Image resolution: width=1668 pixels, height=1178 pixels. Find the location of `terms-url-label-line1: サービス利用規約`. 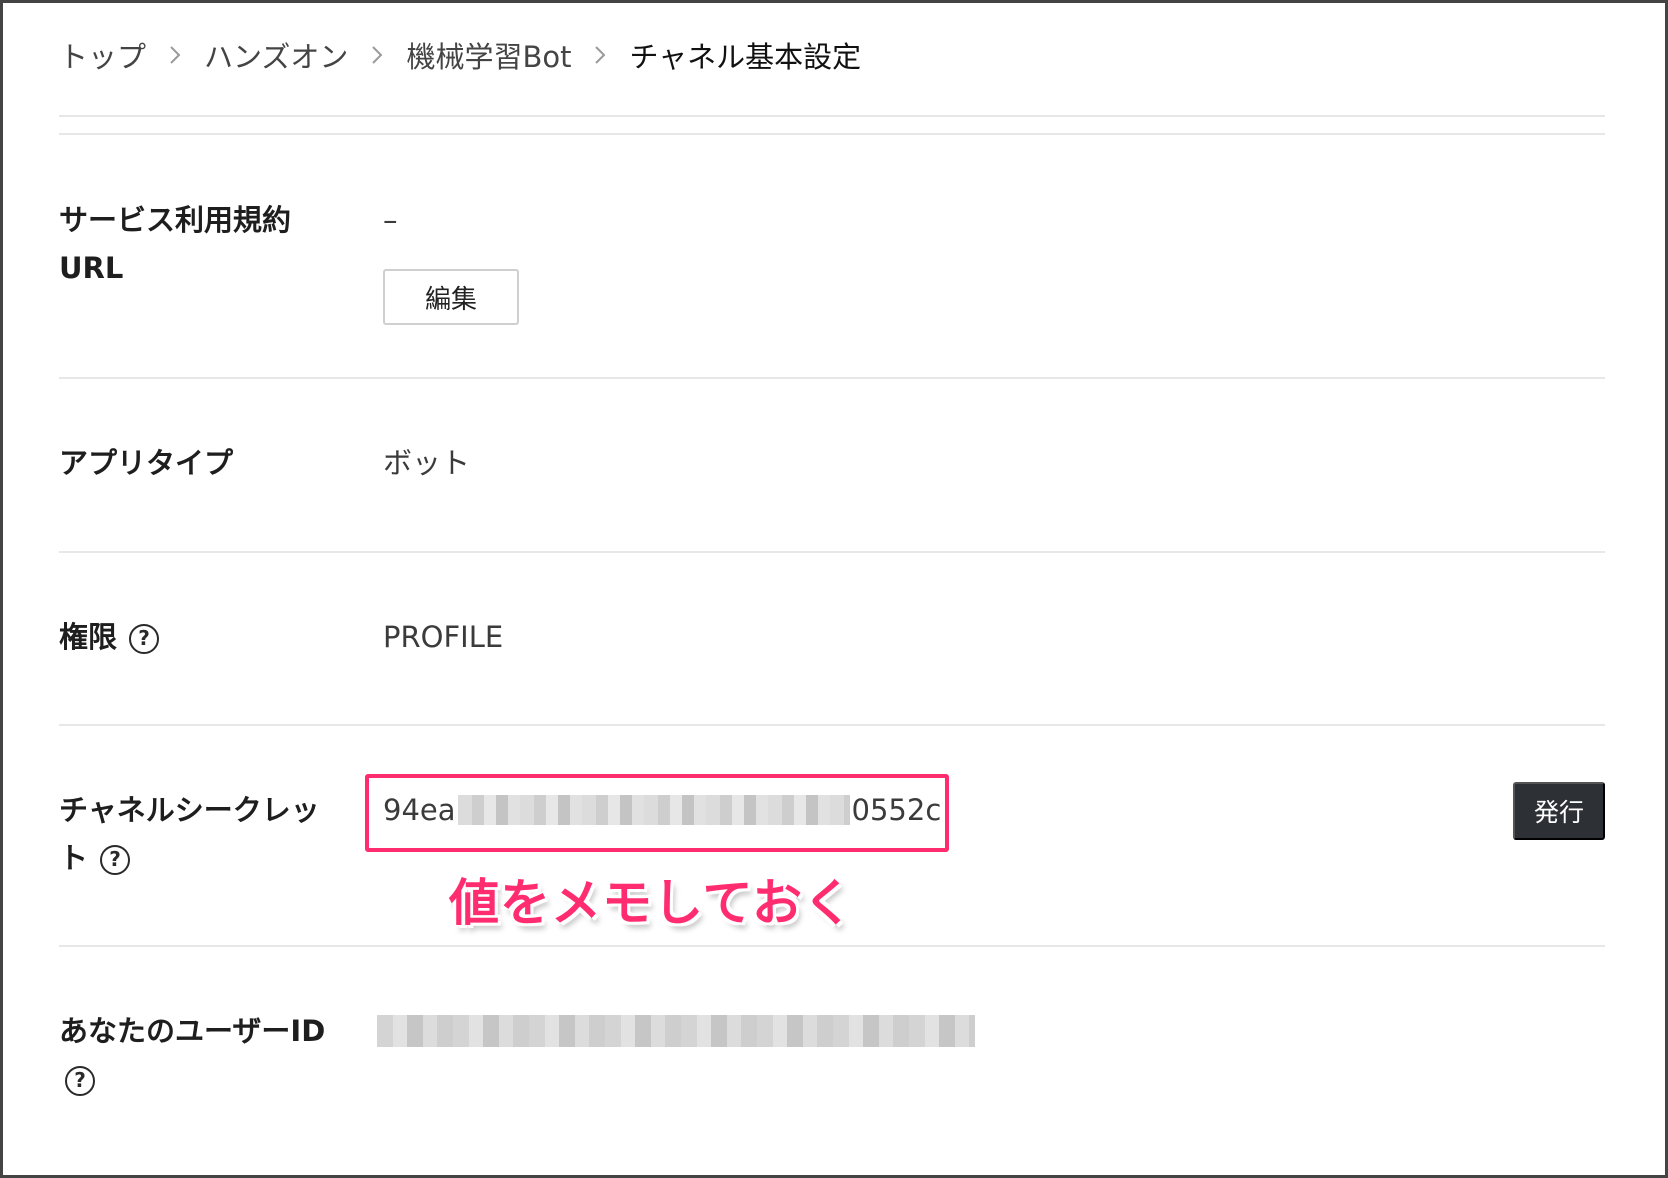

terms-url-label-line1: サービス利用規約 is located at coordinates (175, 220).